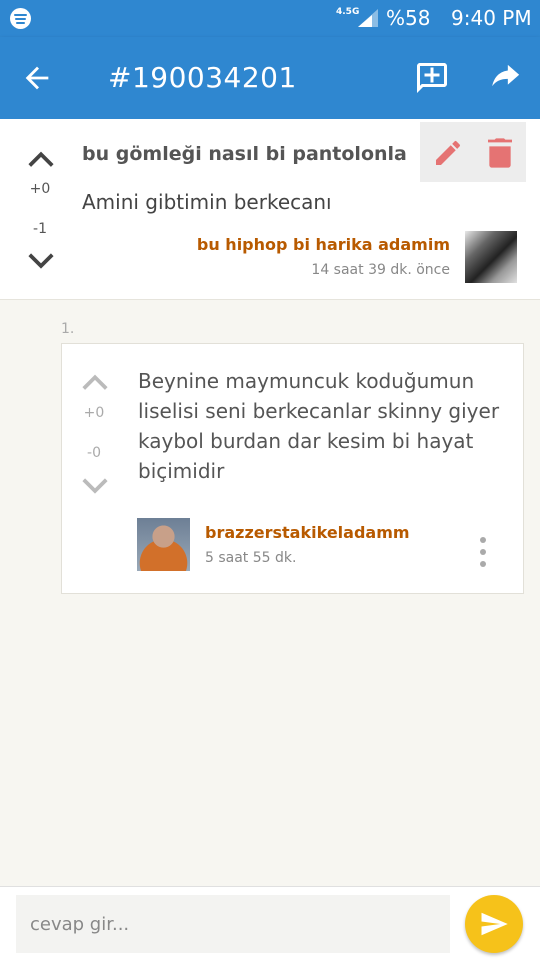  I want to click on post-time: 14 saat 39 dk. önce, so click(380, 270).